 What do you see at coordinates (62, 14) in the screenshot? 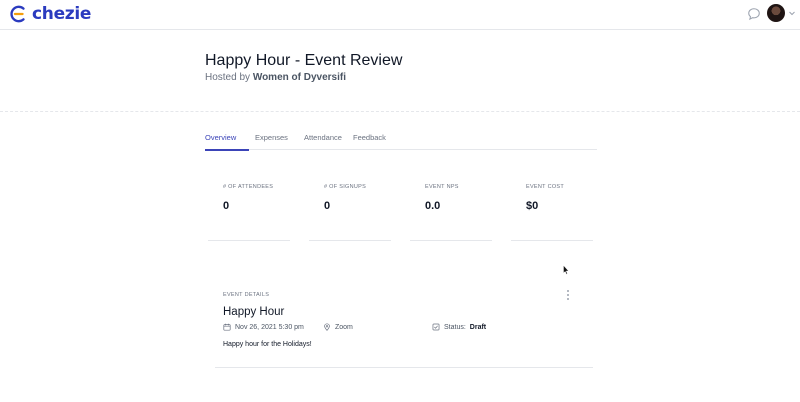
I see `brand-name: chezie` at bounding box center [62, 14].